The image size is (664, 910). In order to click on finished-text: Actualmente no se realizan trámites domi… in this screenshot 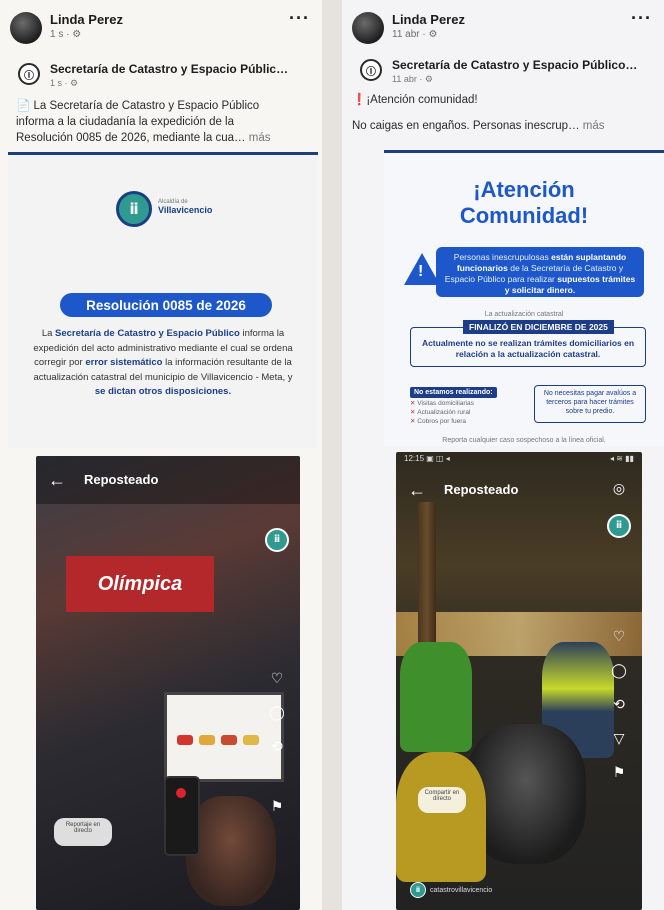, I will do `click(528, 348)`.